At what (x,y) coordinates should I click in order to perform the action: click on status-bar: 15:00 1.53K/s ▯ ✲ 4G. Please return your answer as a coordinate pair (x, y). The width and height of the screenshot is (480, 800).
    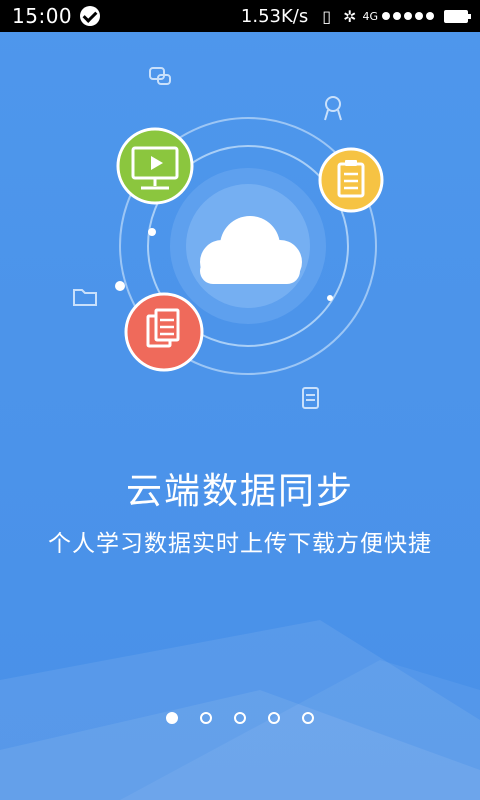
    Looking at the image, I should click on (240, 16).